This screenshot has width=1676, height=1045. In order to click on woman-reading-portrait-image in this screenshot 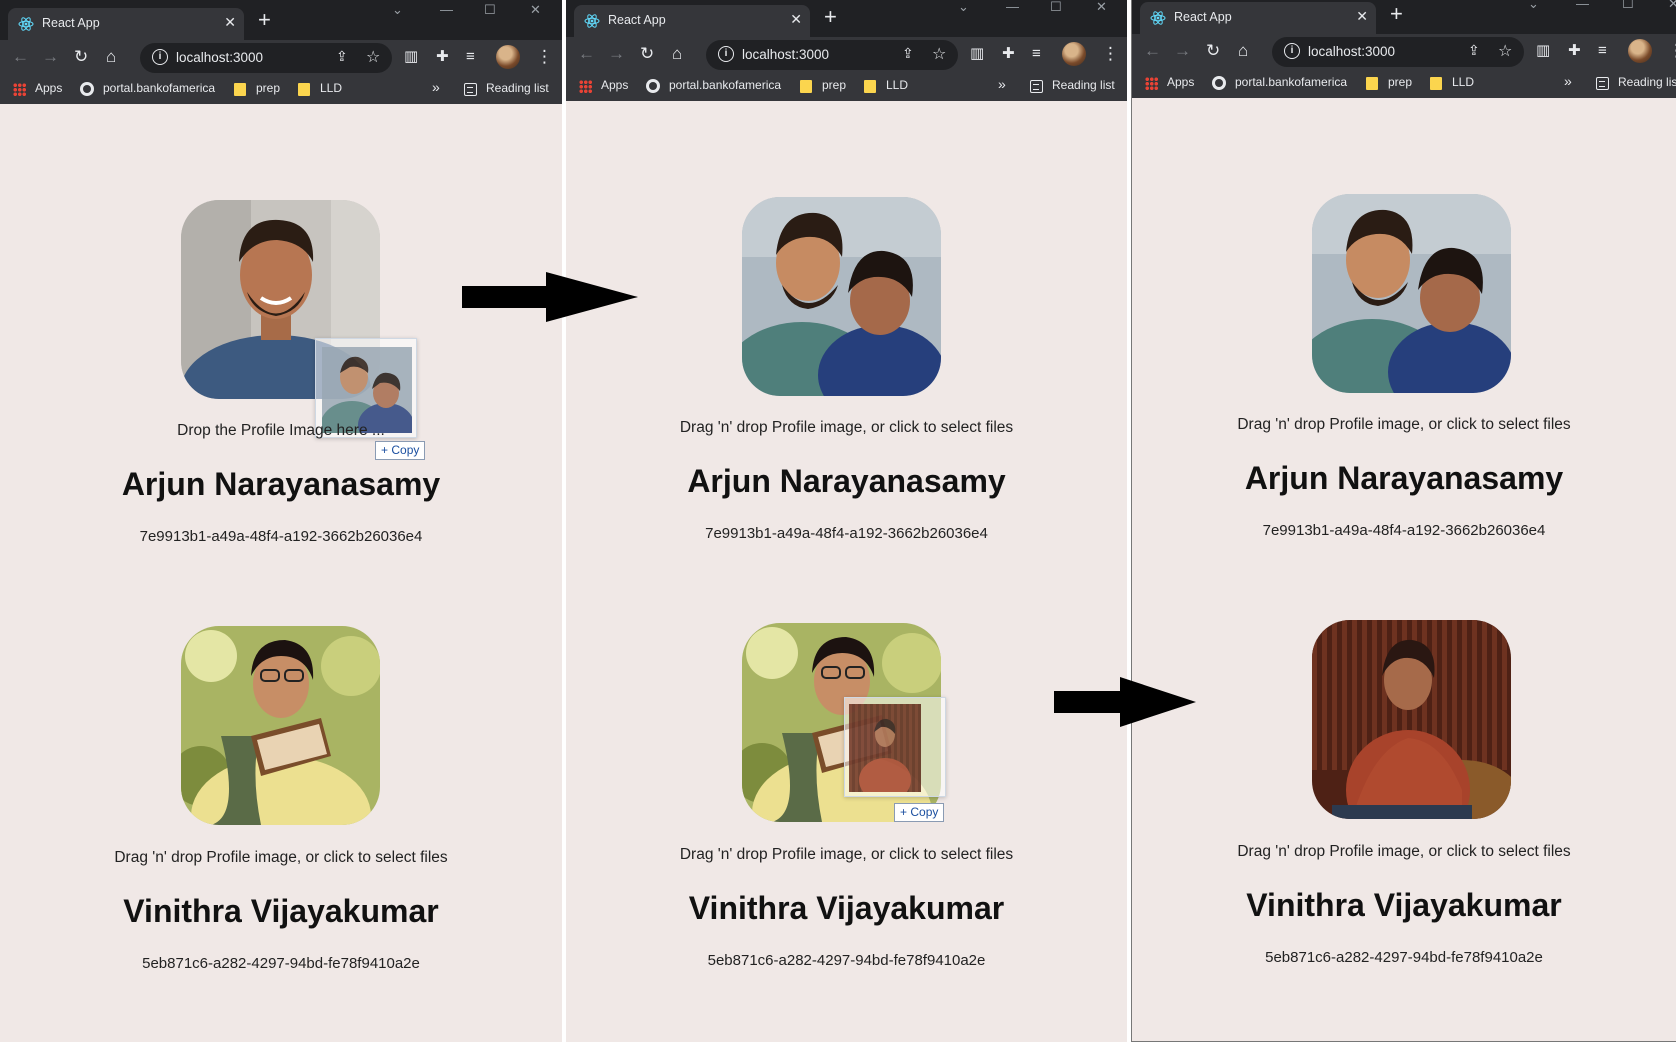, I will do `click(280, 725)`.